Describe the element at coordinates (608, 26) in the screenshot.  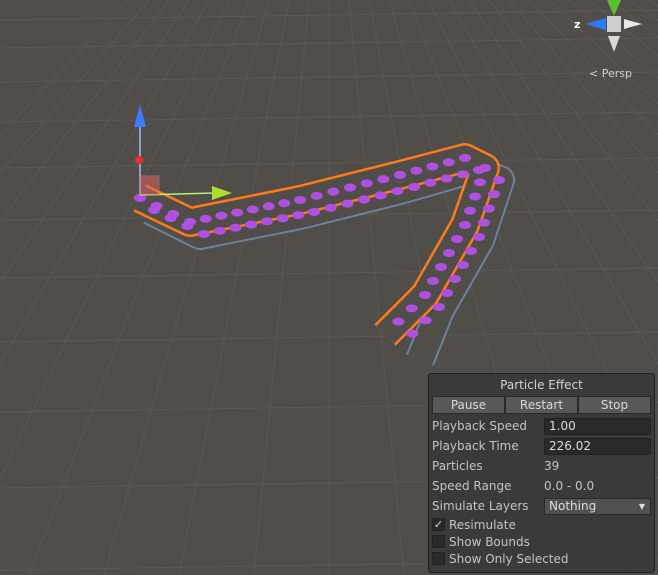
I see `orientation-gizmo: z` at that location.